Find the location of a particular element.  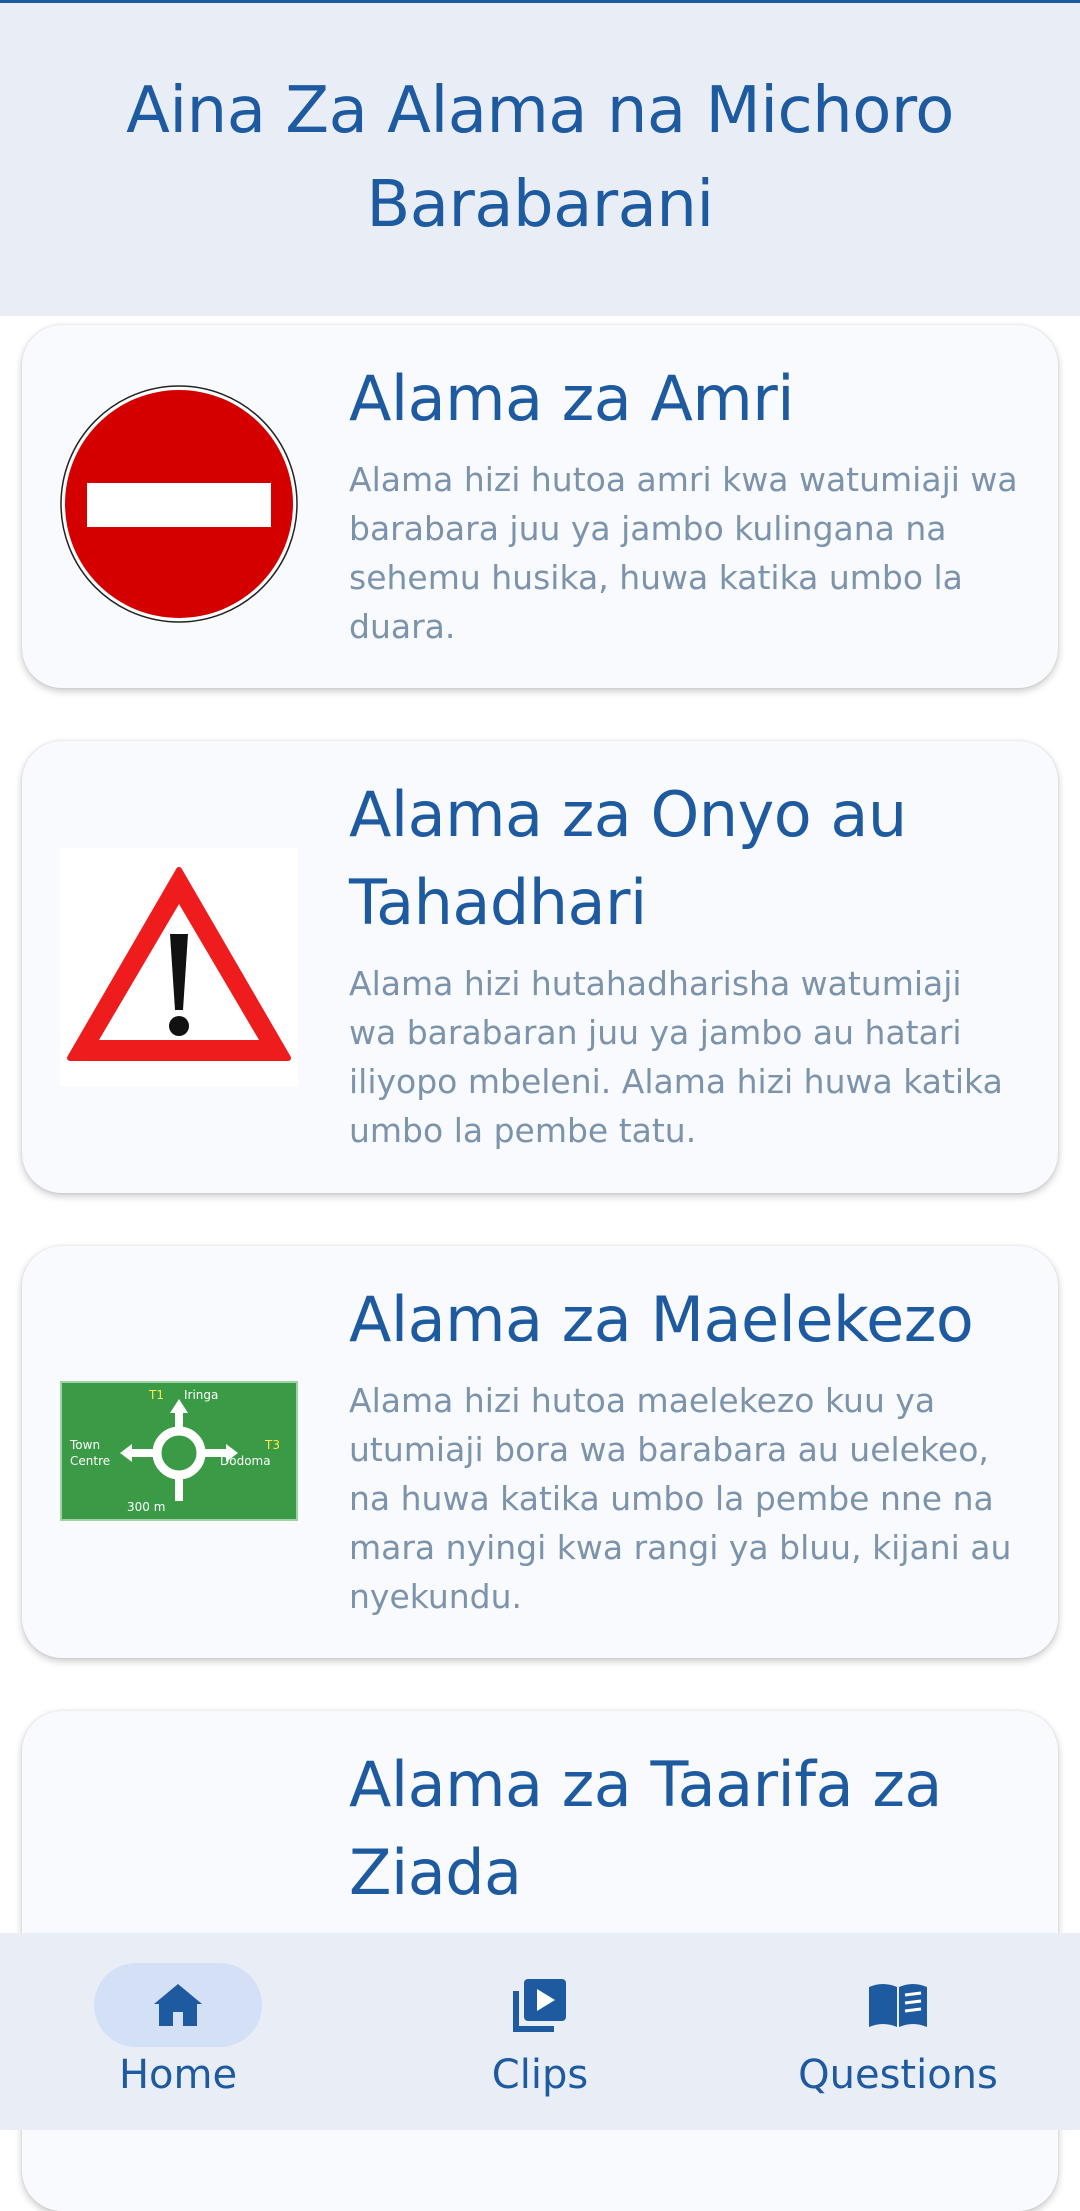

card-title: Alama za Maelekezo is located at coordinates (661, 1319).